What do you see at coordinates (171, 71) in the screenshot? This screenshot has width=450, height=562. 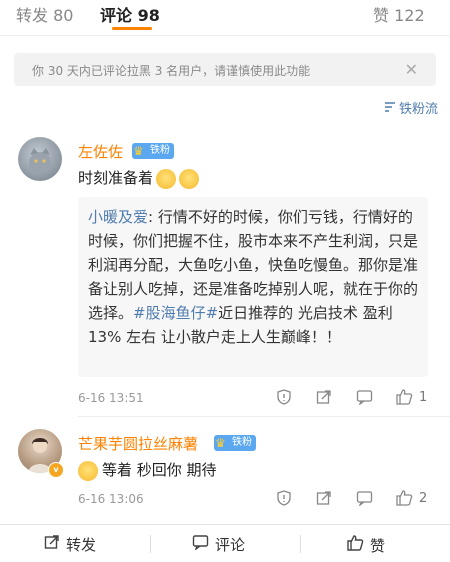 I see `notice-text: 你 30 天内已评论拉黑 3 名用户，请谨慎使用此功能` at bounding box center [171, 71].